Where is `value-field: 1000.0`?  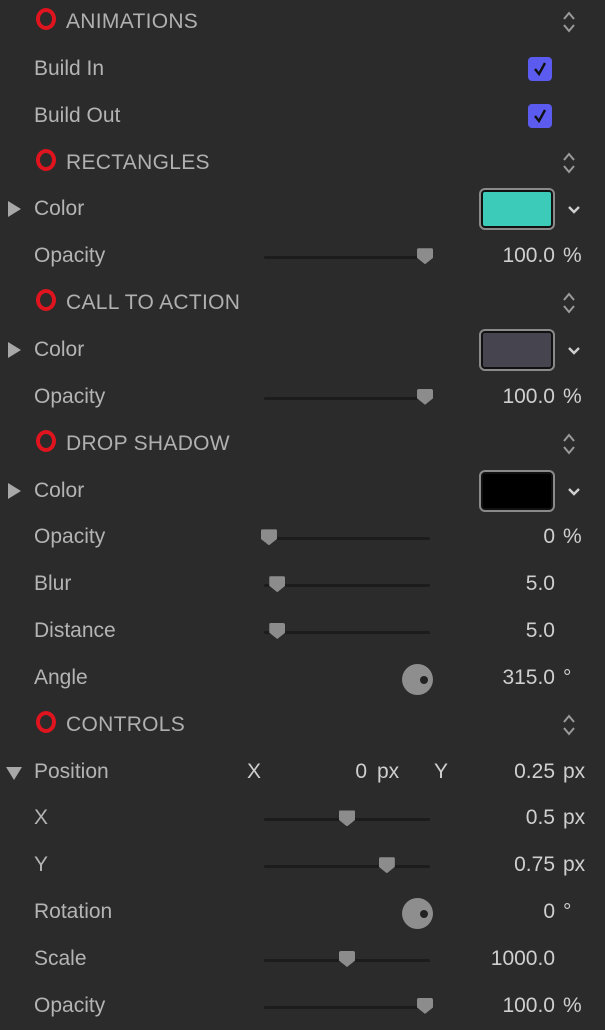
value-field: 1000.0 is located at coordinates (523, 959).